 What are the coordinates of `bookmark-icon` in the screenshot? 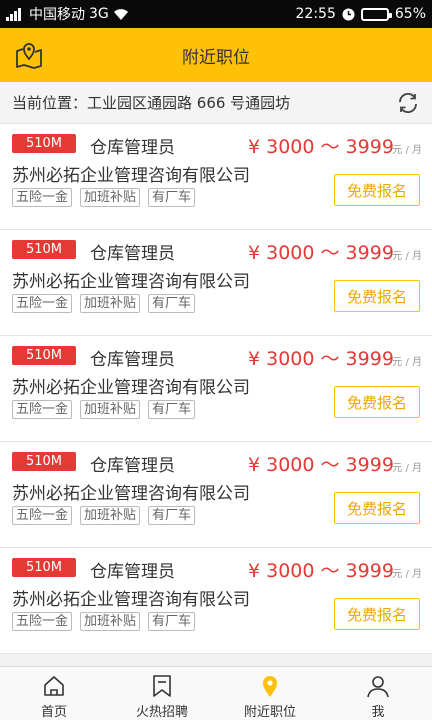 It's located at (162, 686).